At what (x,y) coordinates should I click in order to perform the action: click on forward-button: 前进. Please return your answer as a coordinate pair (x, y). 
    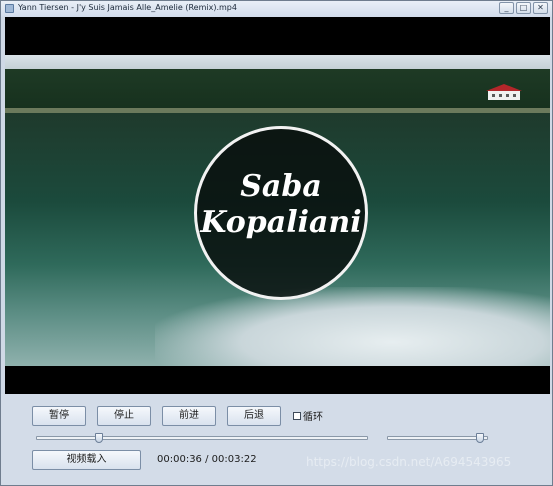
    Looking at the image, I should click on (189, 416).